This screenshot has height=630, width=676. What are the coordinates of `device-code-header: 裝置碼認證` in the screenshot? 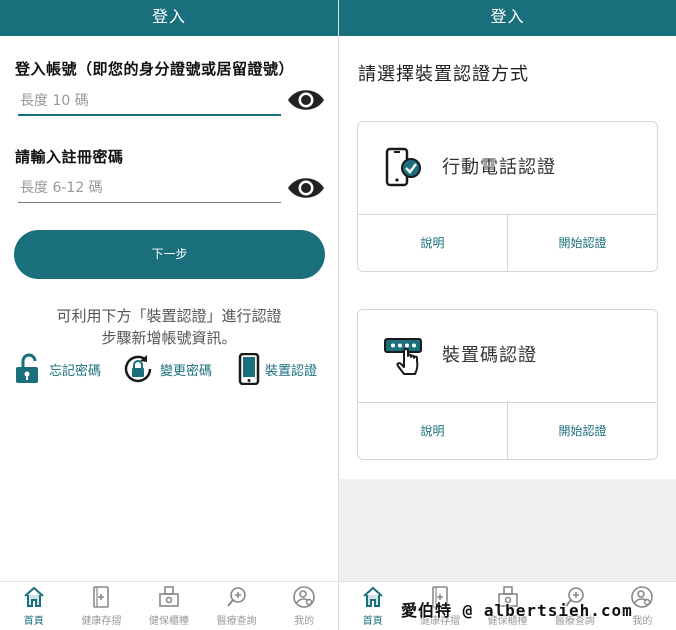 It's located at (507, 356).